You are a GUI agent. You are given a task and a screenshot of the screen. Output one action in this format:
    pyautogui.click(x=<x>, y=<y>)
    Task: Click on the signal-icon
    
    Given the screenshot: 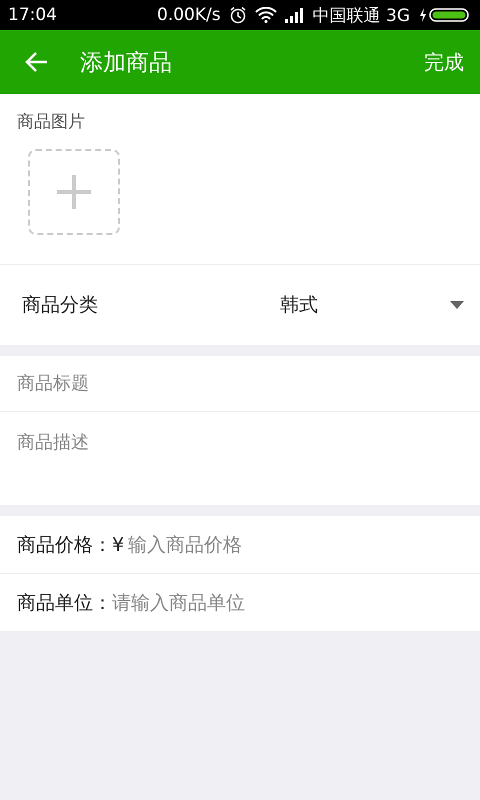 What is the action you would take?
    pyautogui.click(x=294, y=15)
    